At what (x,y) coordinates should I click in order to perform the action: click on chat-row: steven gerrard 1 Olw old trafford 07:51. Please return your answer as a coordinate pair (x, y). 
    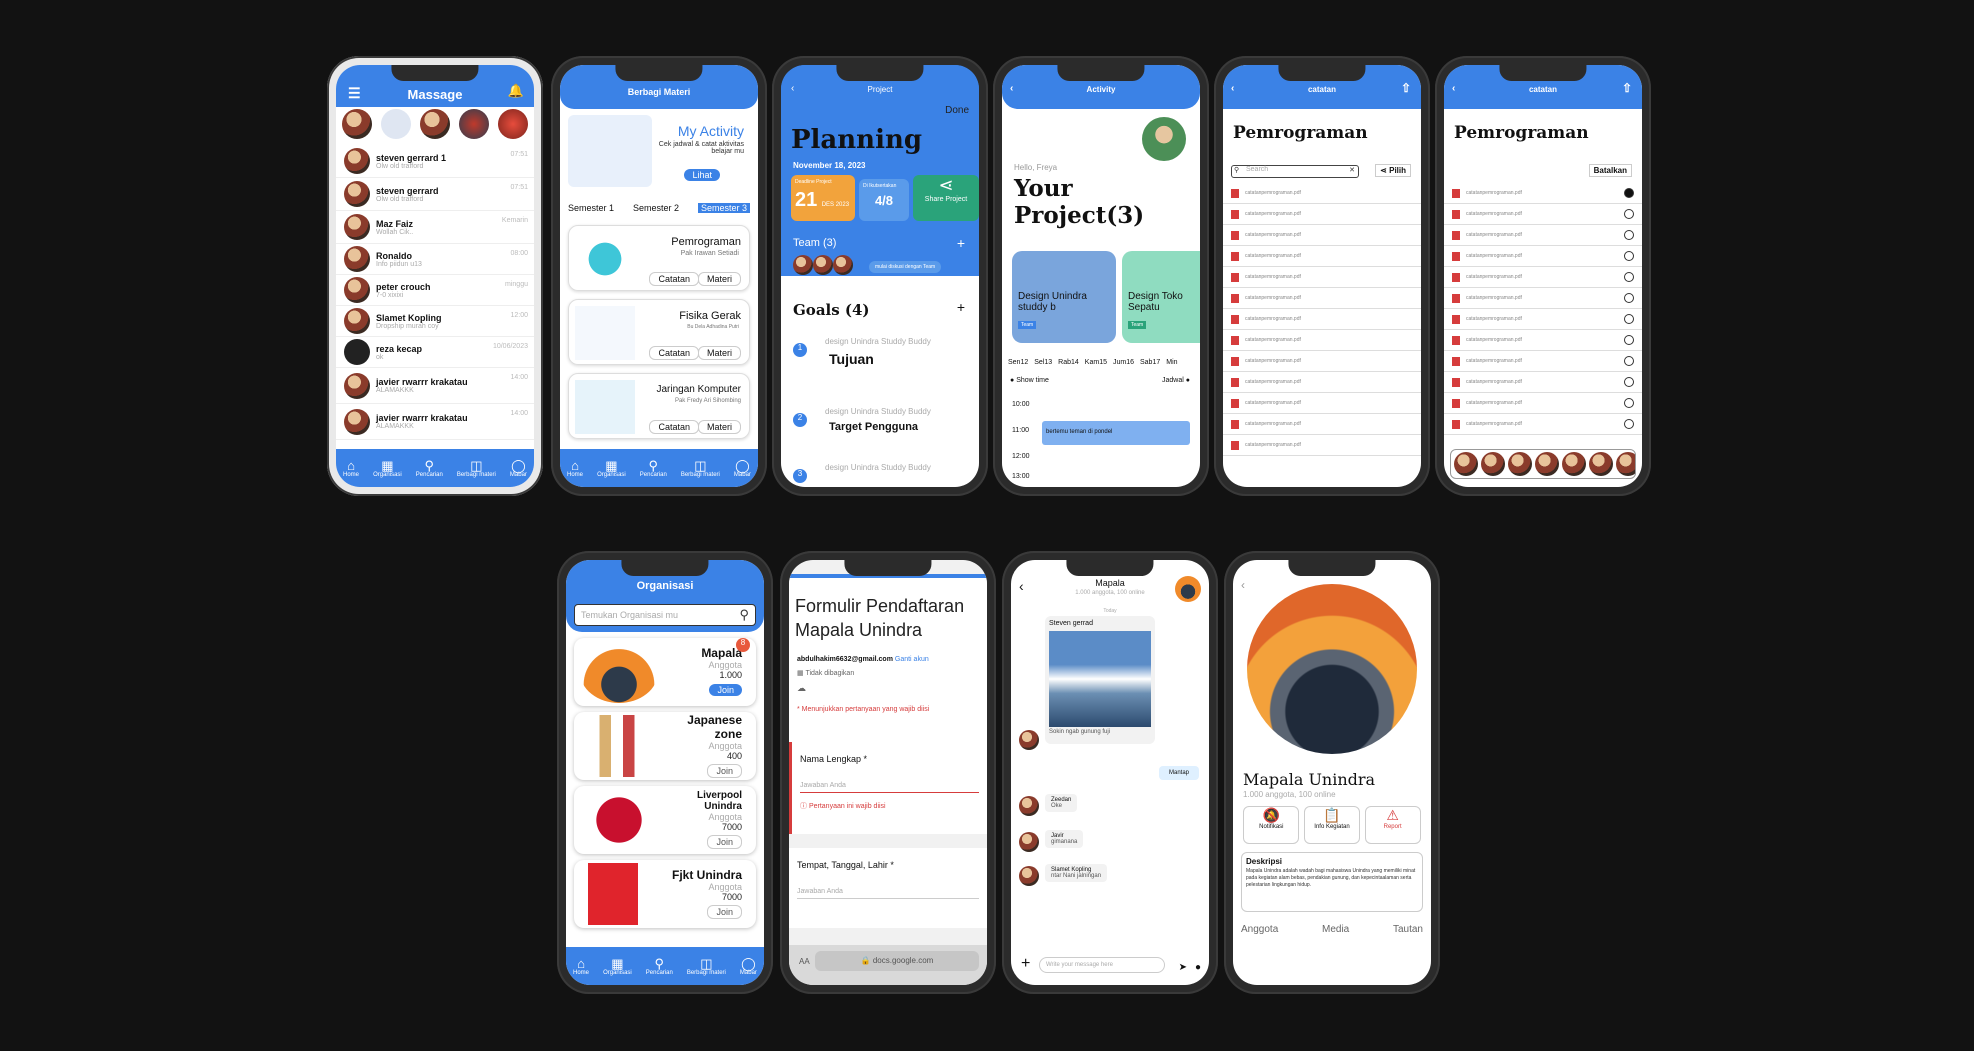
    Looking at the image, I should click on (435, 161).